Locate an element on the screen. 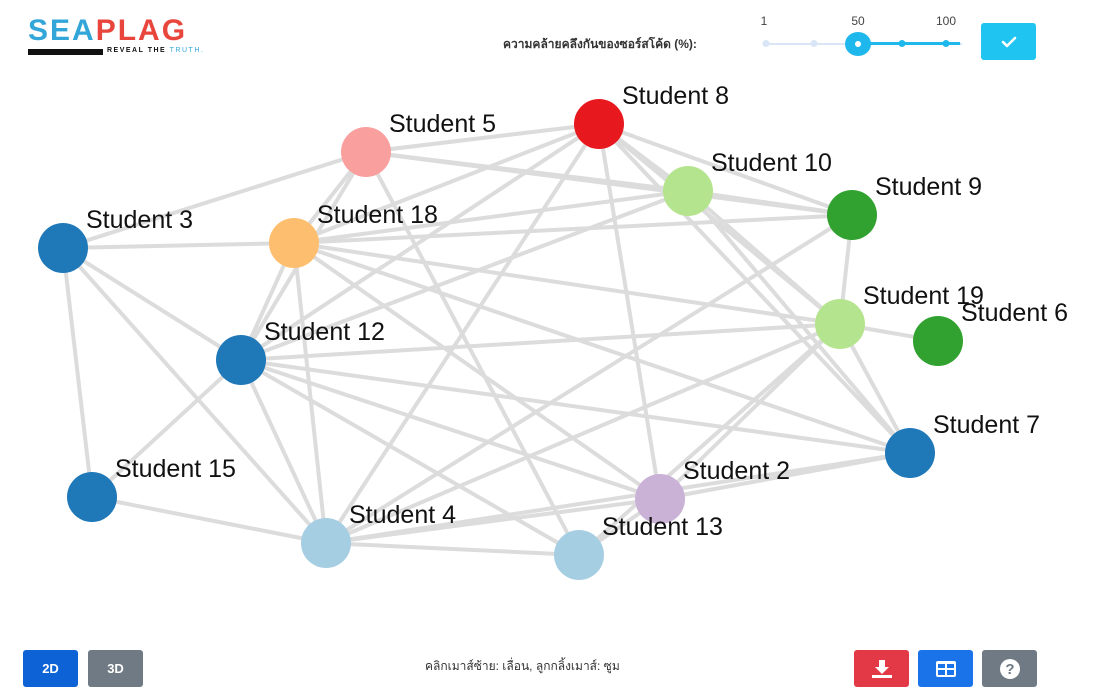 The image size is (1103, 699). slider-thumb is located at coordinates (858, 44).